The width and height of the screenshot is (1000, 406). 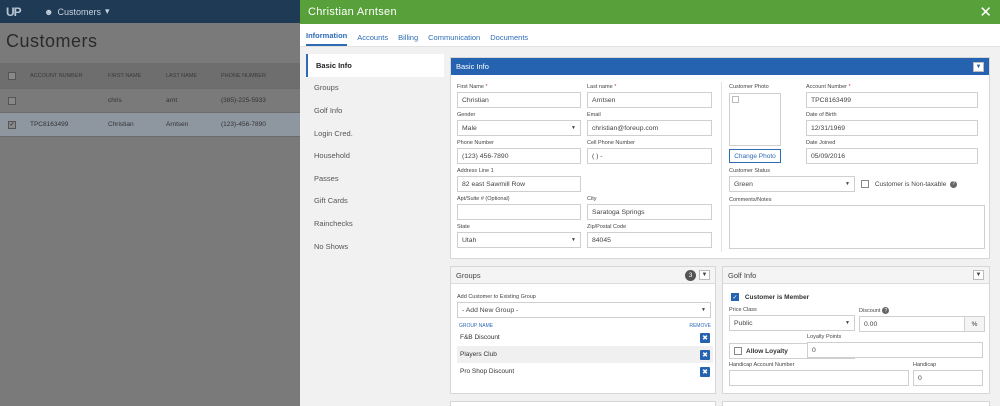 I want to click on last-name-input: Arntsen, so click(x=649, y=100).